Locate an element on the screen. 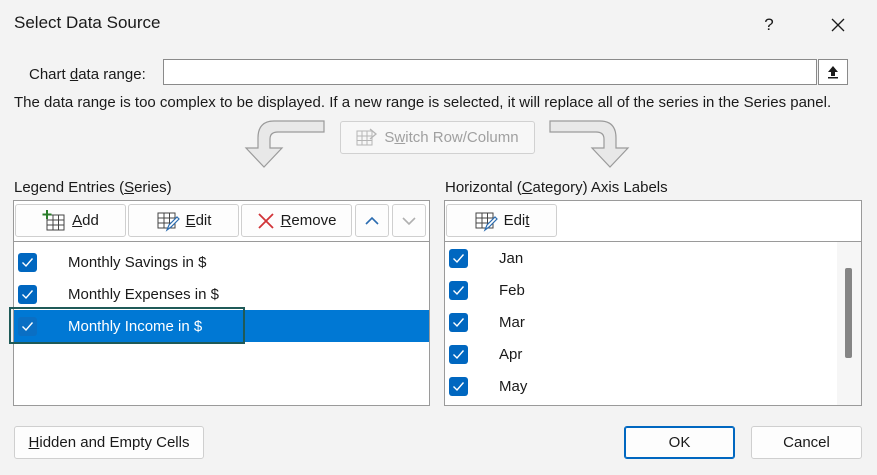 The width and height of the screenshot is (877, 475). move-up-button is located at coordinates (372, 220).